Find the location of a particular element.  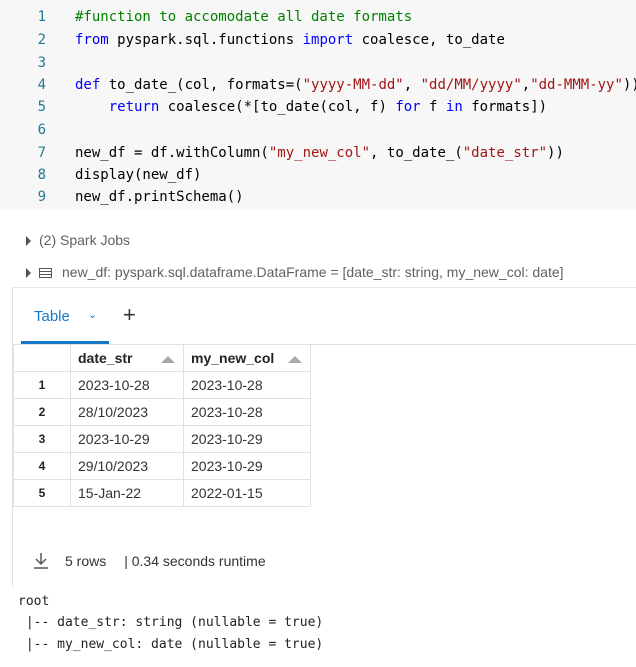

code-text: pyspark.sql.functions is located at coordinates (205, 40).